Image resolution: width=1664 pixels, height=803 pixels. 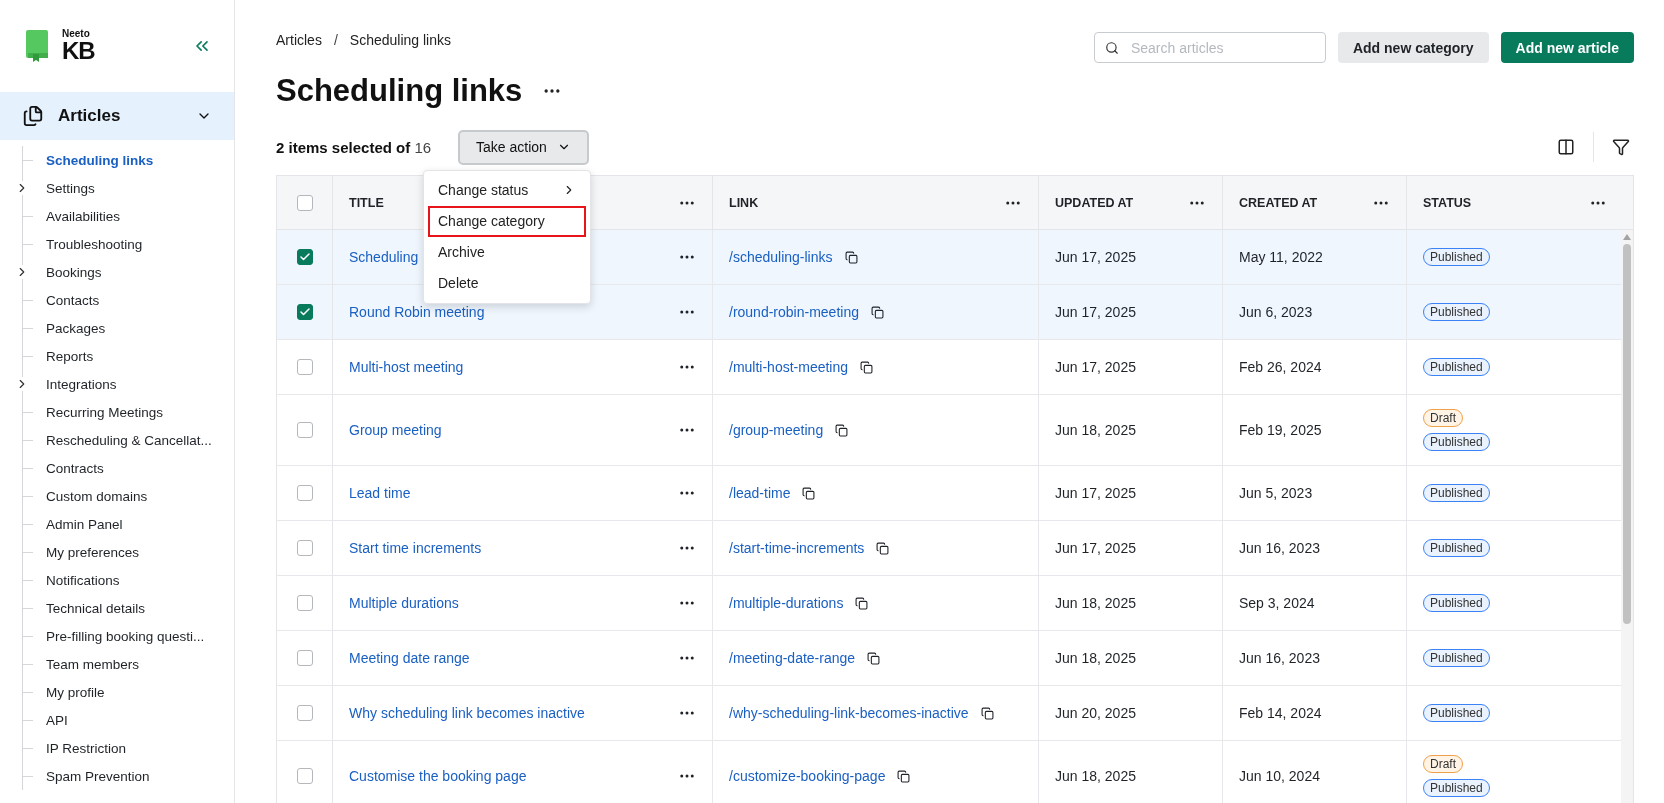 What do you see at coordinates (949, 430) in the screenshot?
I see `table-row: Group meeting /group-meeting Jun 18, 2025 Feb 19, 2025 Draft Published` at bounding box center [949, 430].